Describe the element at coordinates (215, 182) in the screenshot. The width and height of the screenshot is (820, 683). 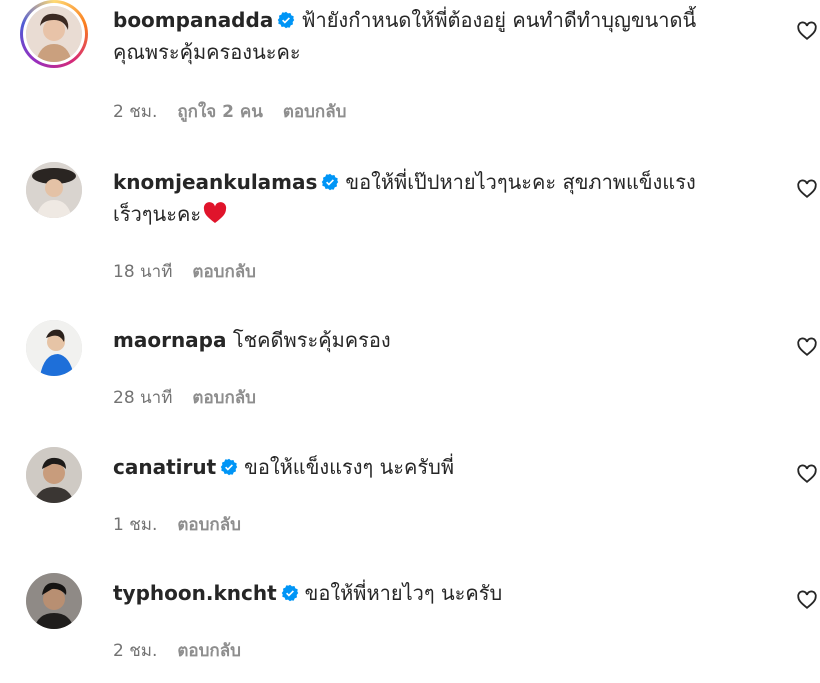
I see `username: knomjeankulamas` at that location.